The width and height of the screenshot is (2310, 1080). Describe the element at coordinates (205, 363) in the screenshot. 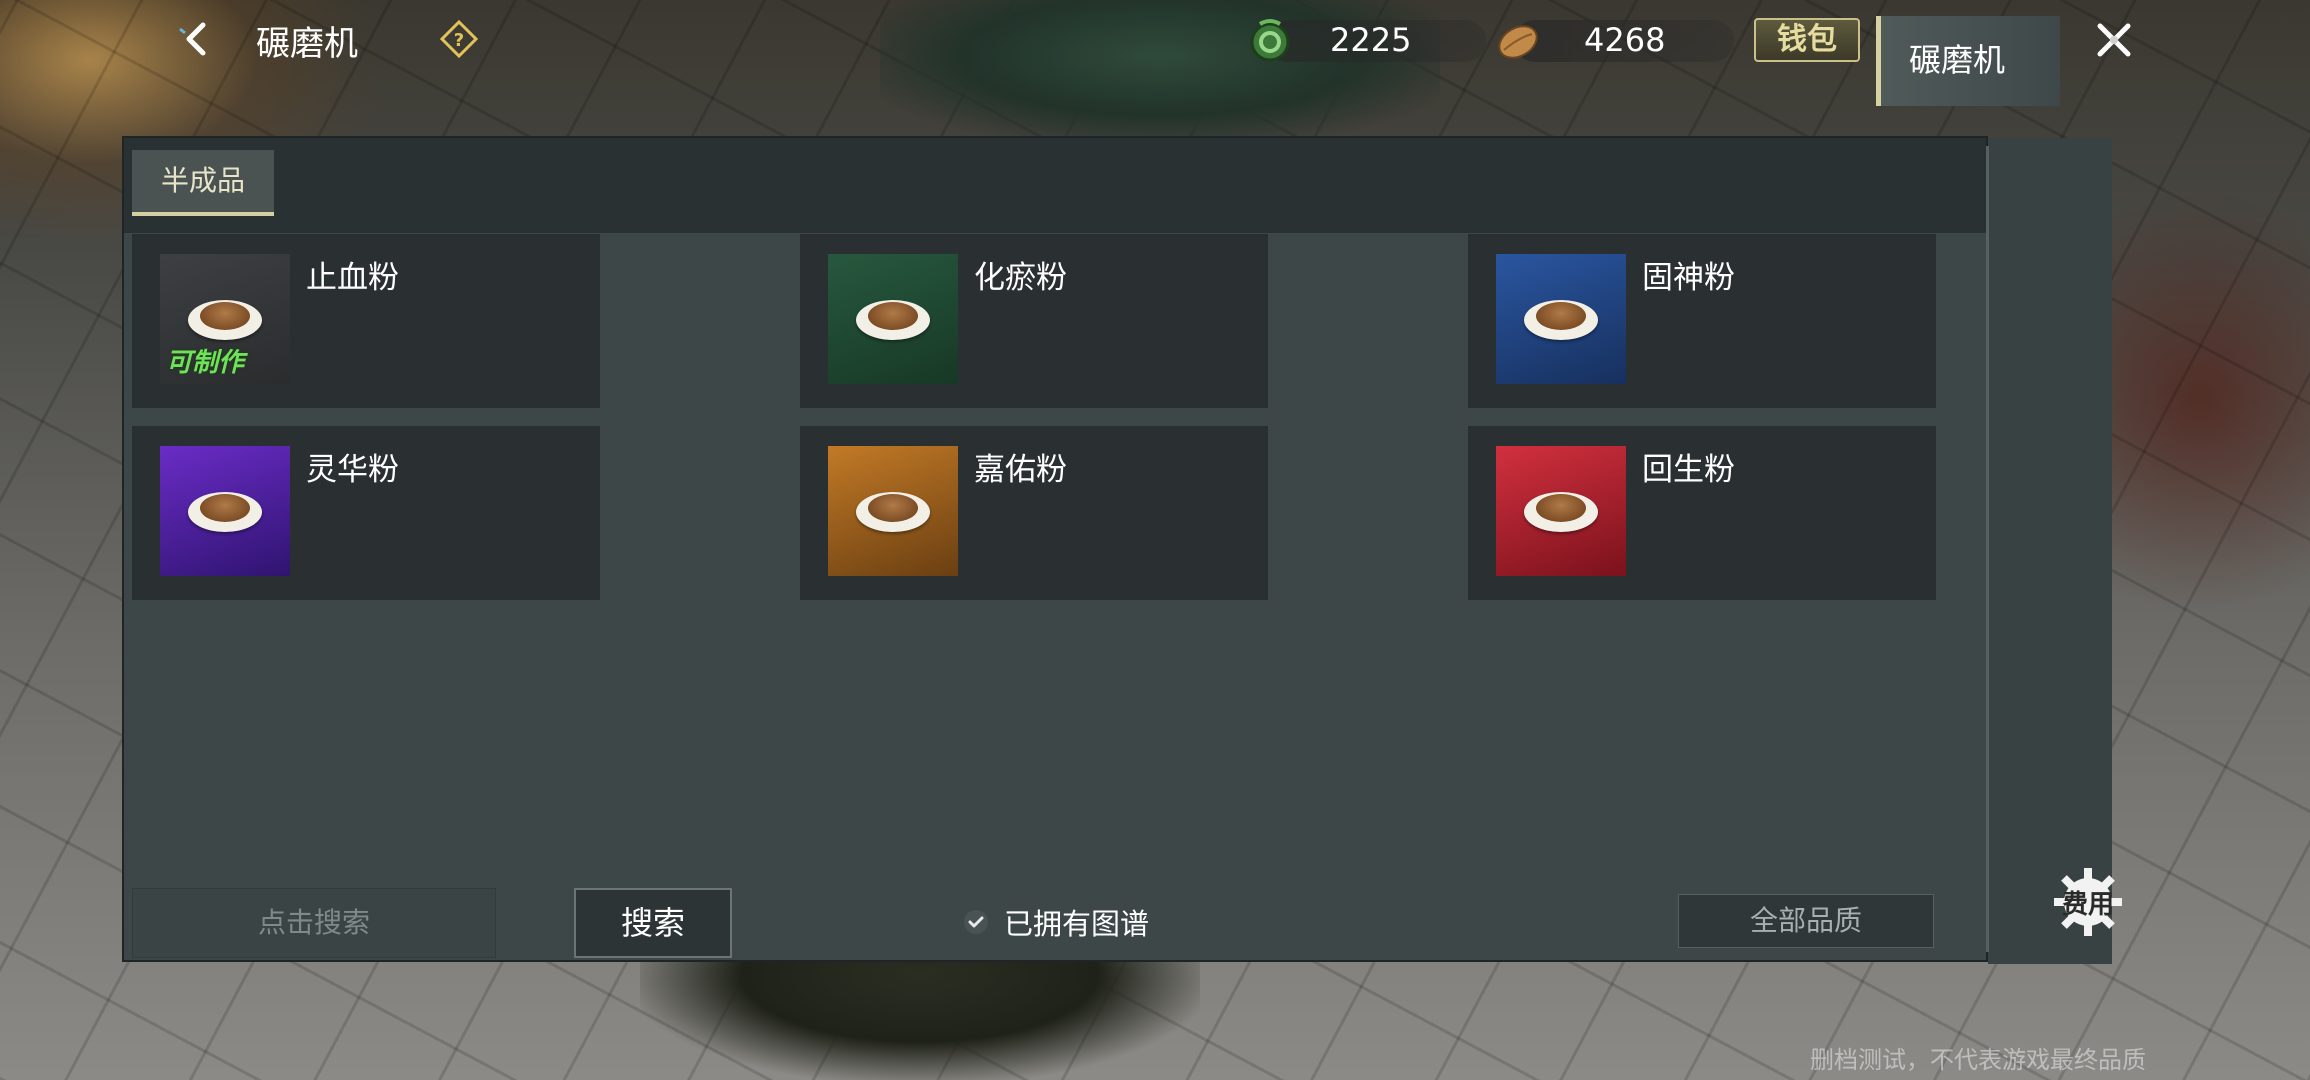

I see `craftable-badge: 可制作` at that location.